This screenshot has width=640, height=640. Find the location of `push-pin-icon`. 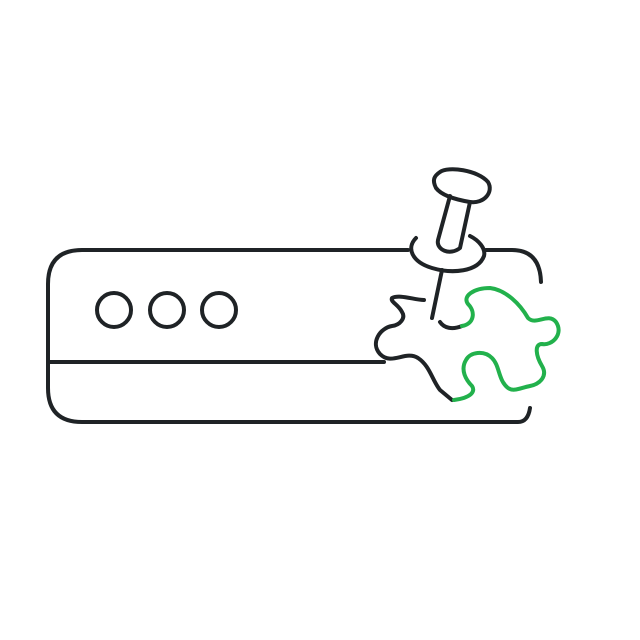

push-pin-icon is located at coordinates (450, 243).